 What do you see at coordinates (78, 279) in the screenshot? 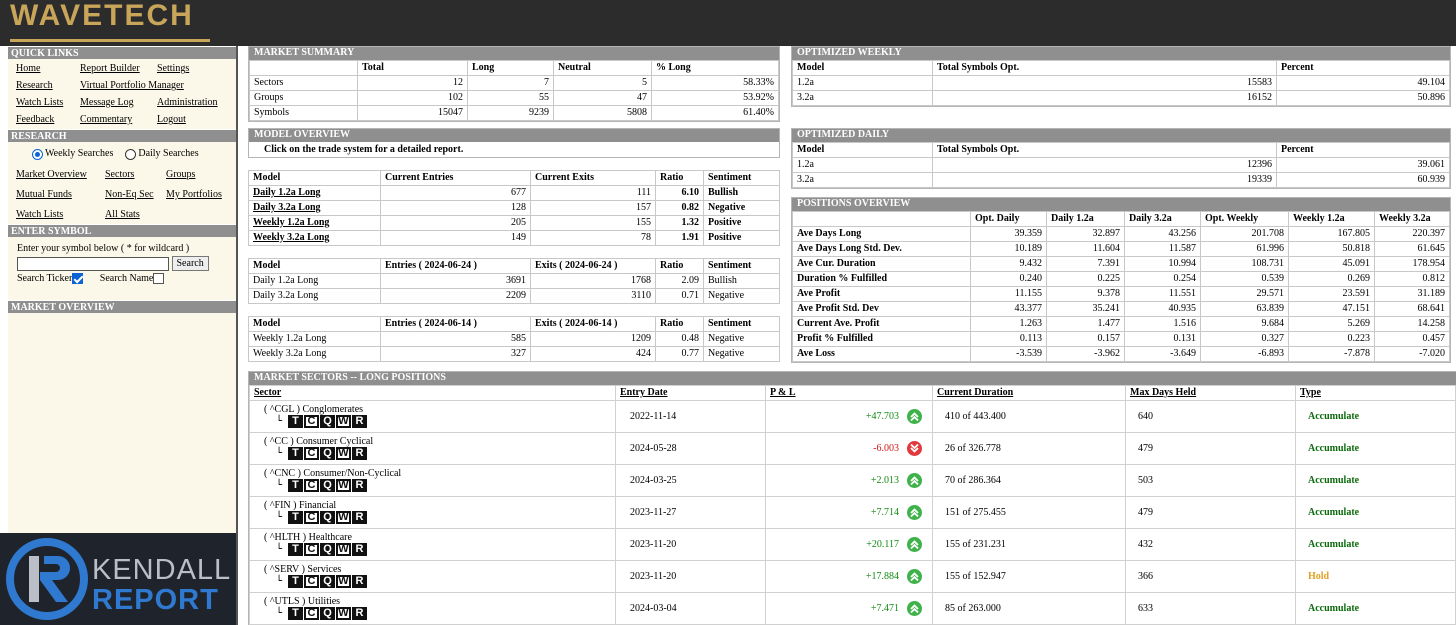
I see `search-ticker-checkbox` at bounding box center [78, 279].